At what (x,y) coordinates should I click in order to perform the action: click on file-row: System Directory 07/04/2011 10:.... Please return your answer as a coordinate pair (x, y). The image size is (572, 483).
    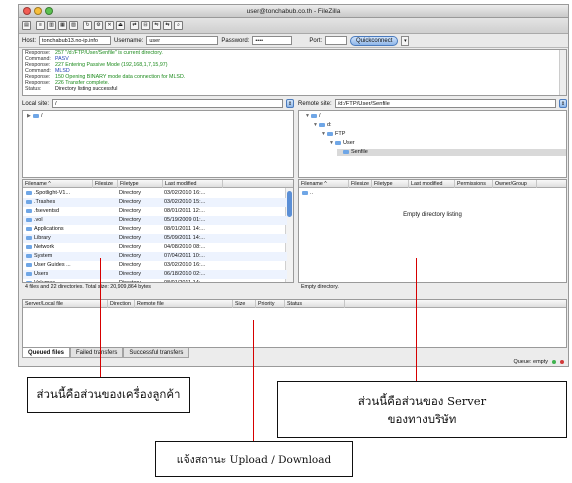
    Looking at the image, I should click on (155, 256).